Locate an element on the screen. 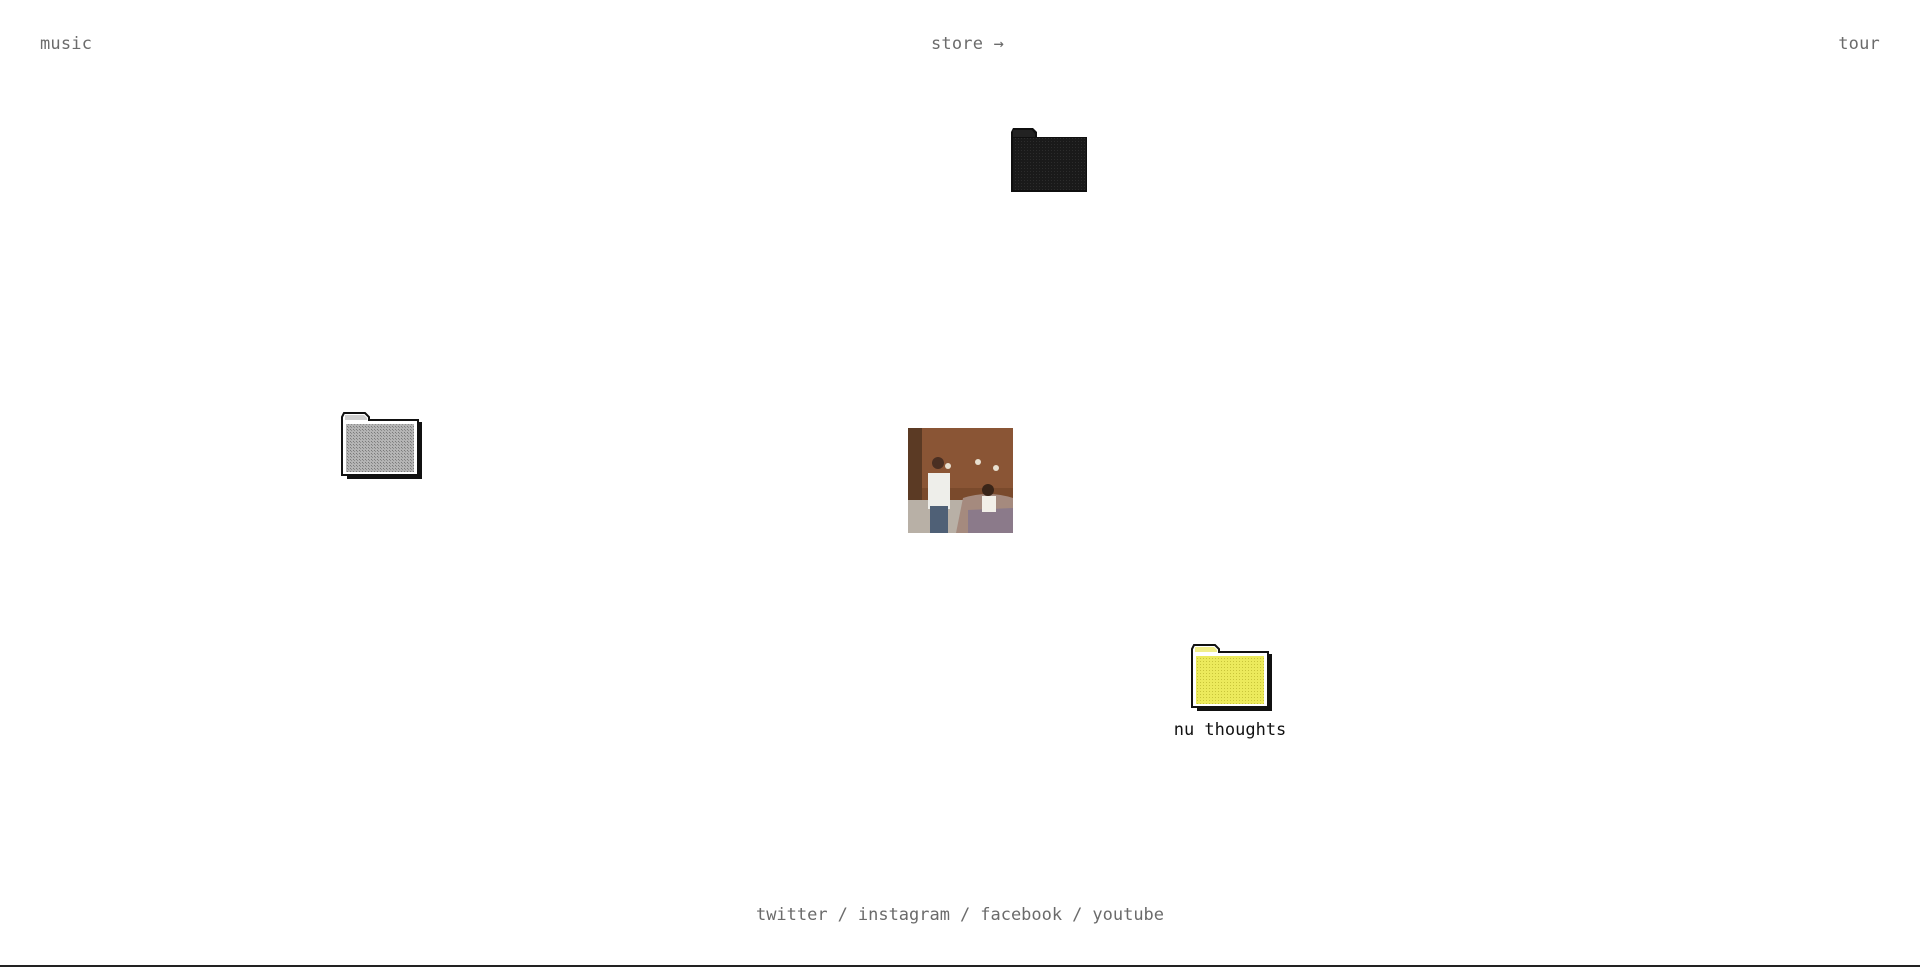 This screenshot has width=1920, height=967. yellow-folder-label: nu thoughts is located at coordinates (1230, 730).